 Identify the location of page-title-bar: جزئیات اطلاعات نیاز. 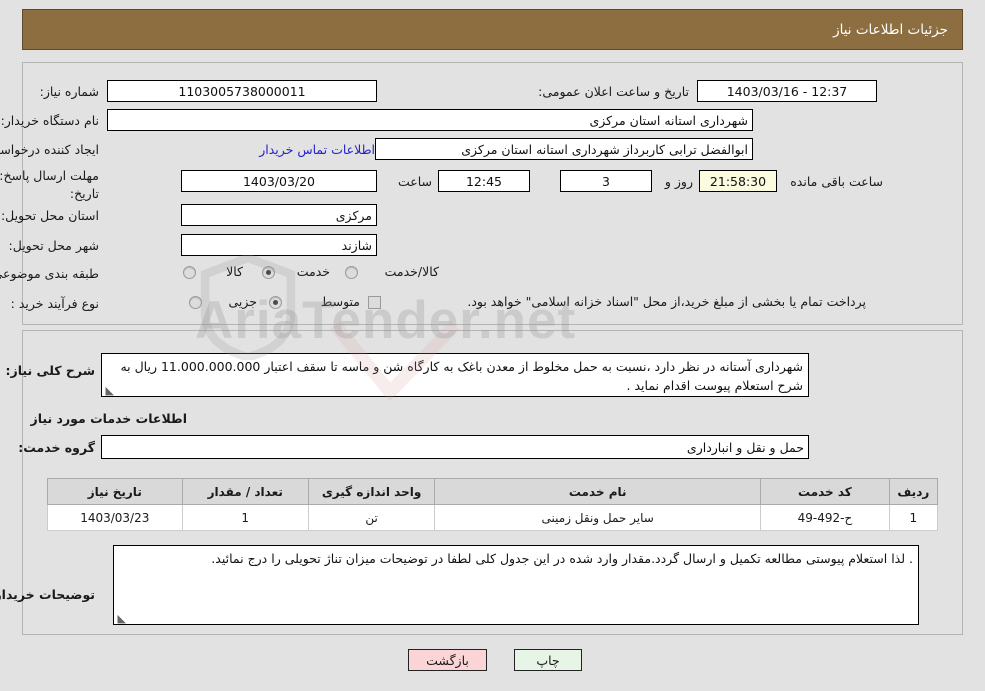
(492, 29).